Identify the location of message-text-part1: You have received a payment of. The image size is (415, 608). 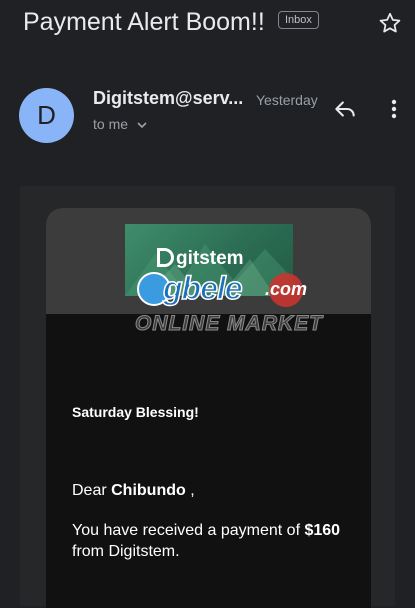
(188, 530).